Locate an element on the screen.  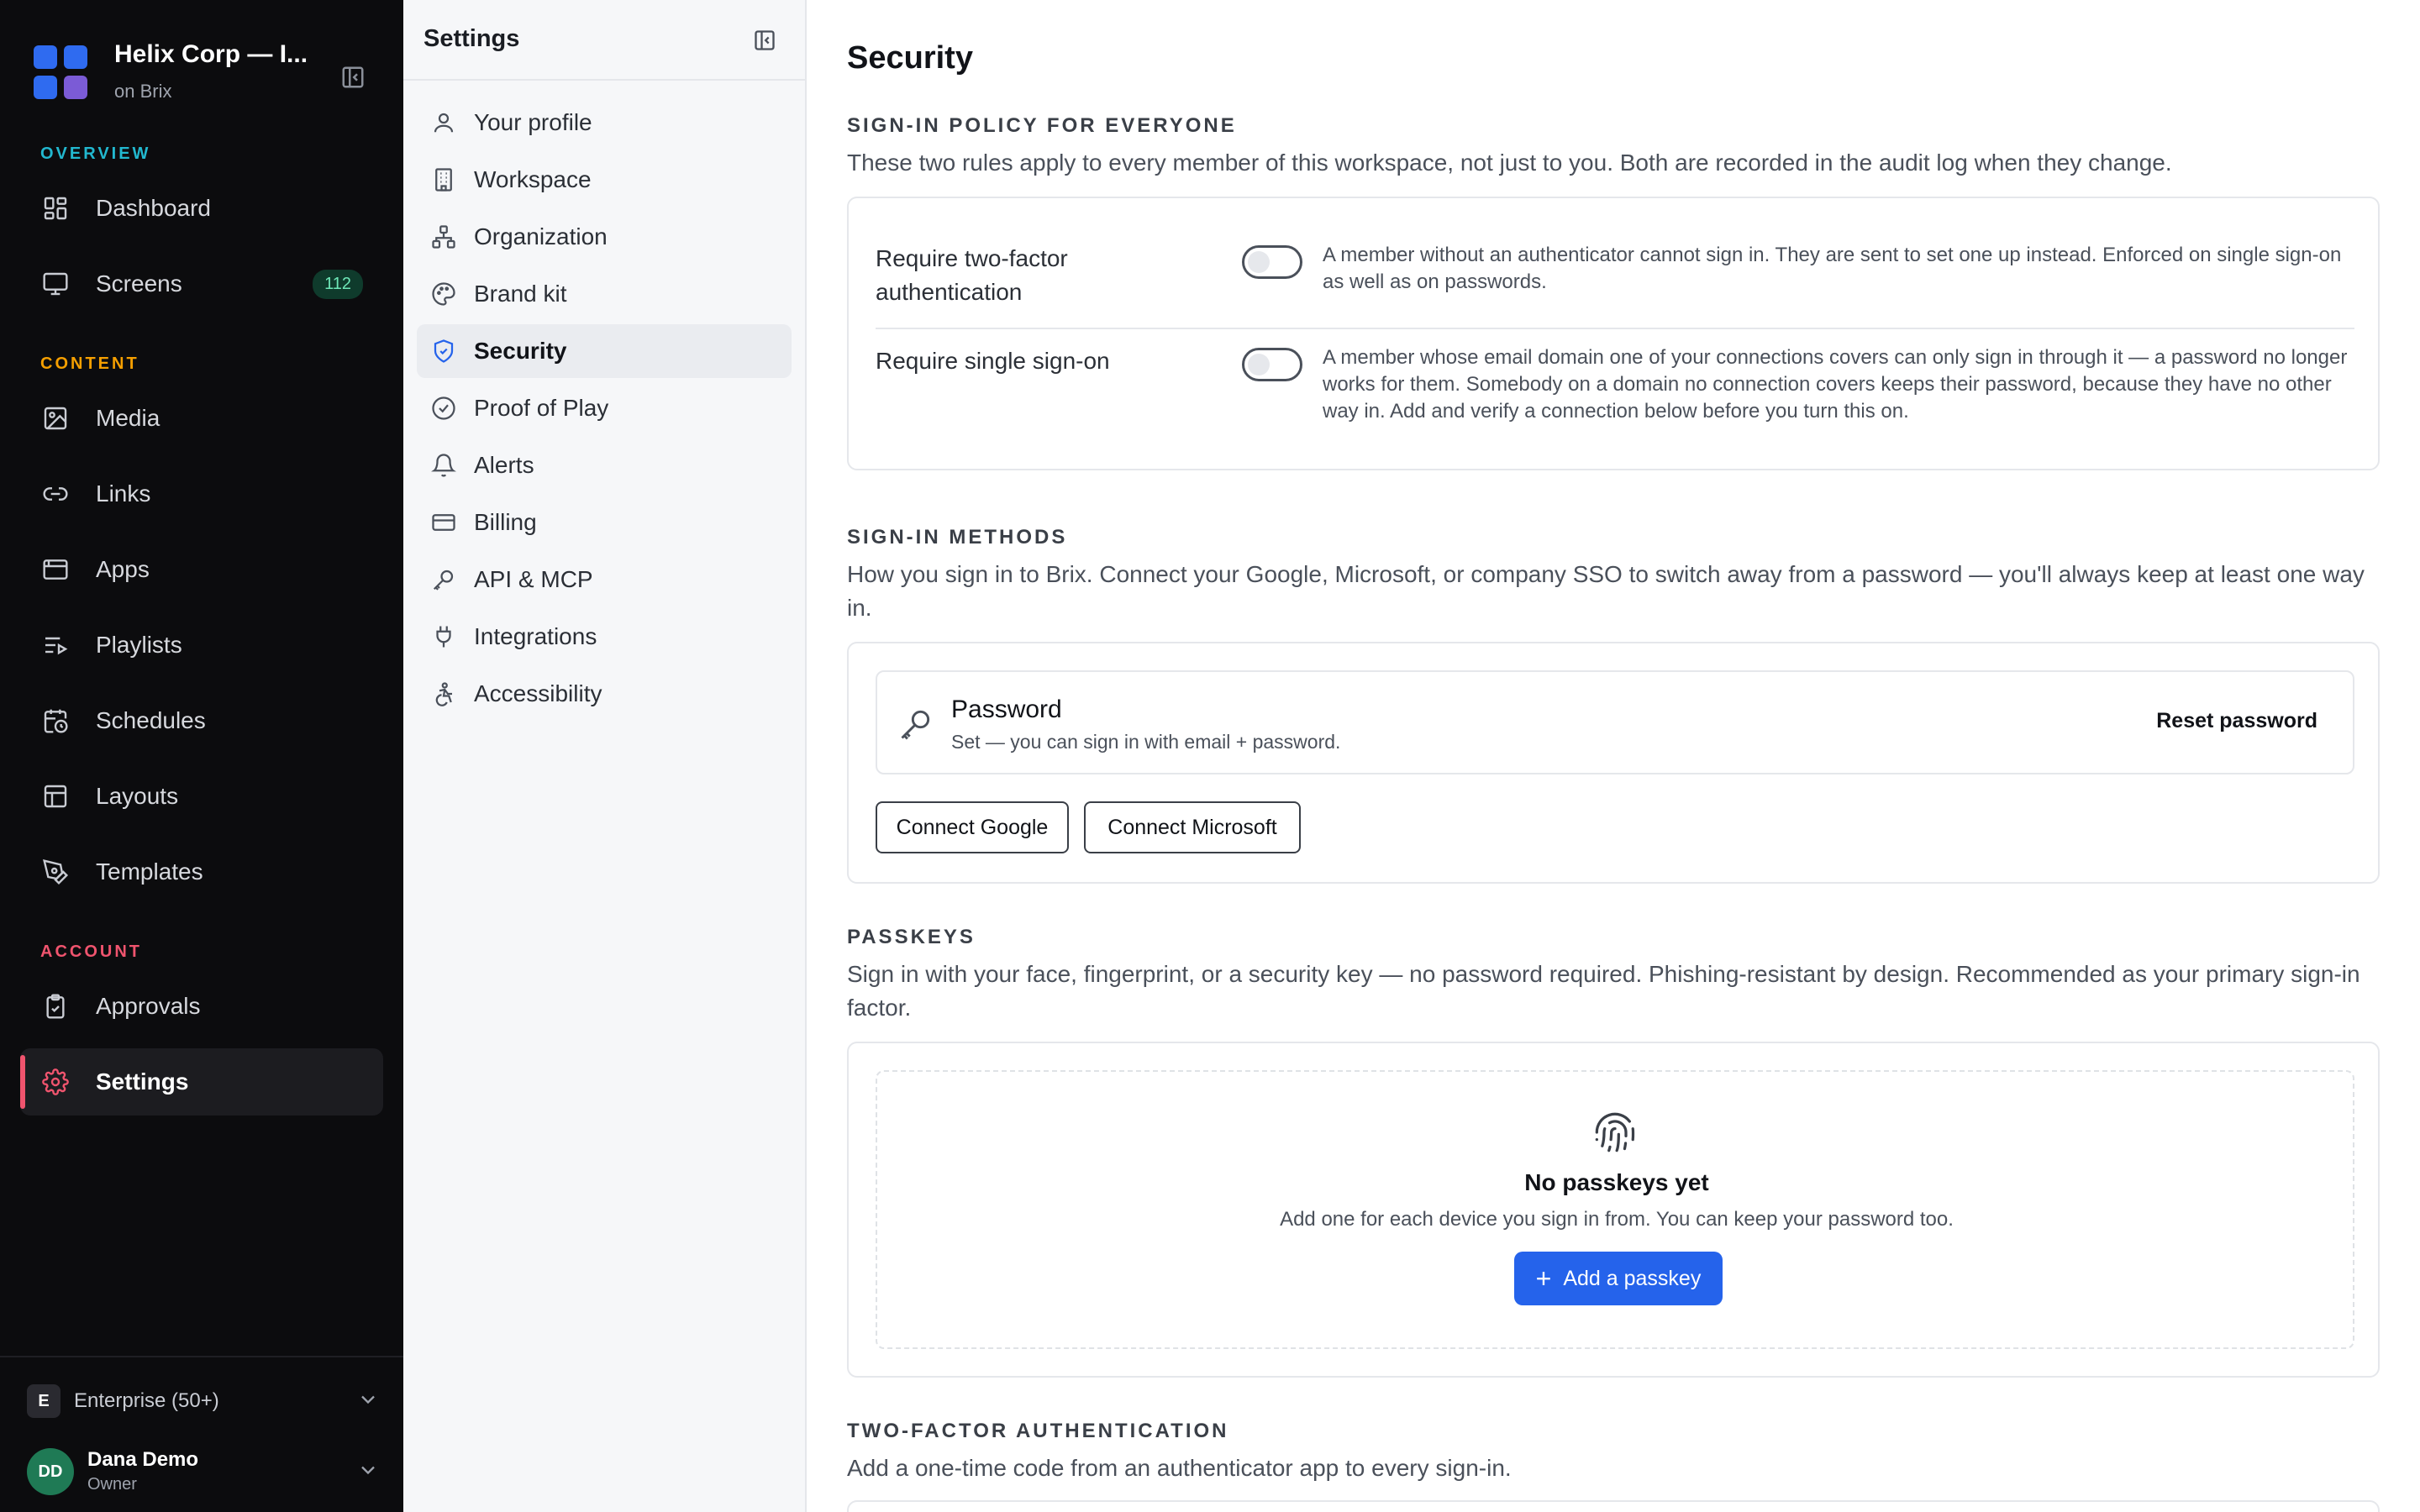
playlist-icon is located at coordinates (55, 645).